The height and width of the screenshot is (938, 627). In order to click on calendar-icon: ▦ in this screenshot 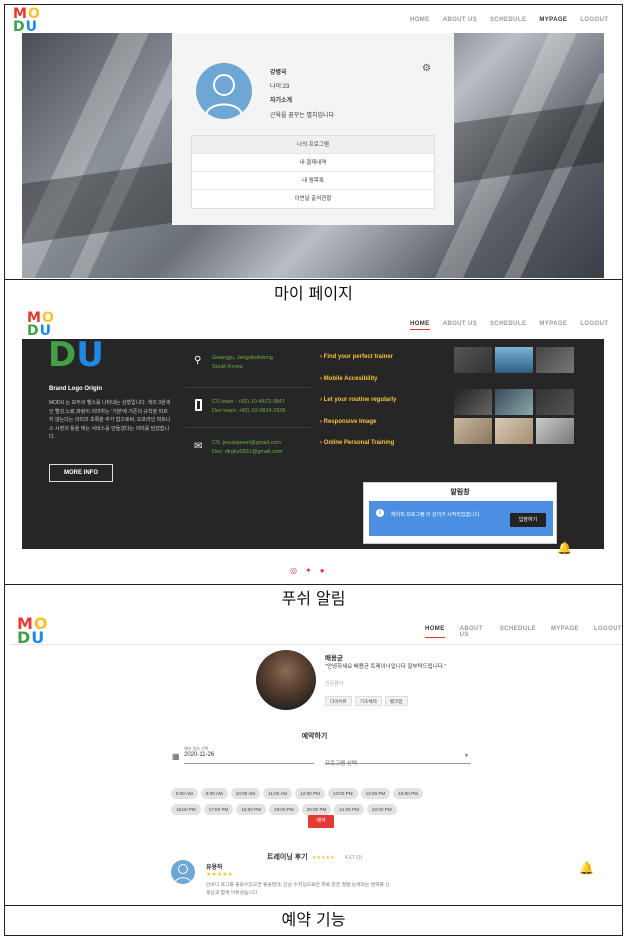, I will do `click(176, 756)`.